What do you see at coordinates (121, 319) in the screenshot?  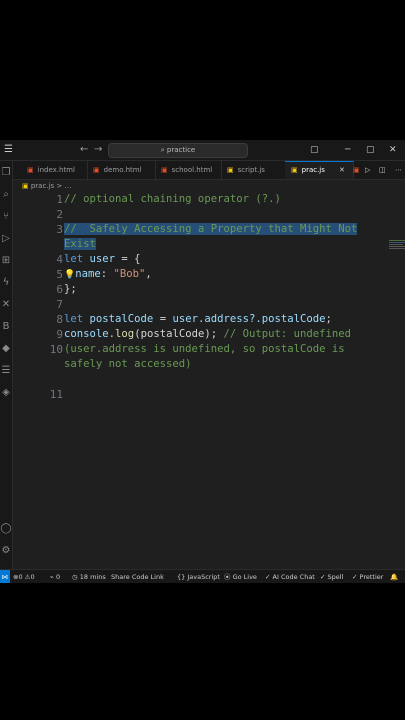 I see `identifier: postalCode` at bounding box center [121, 319].